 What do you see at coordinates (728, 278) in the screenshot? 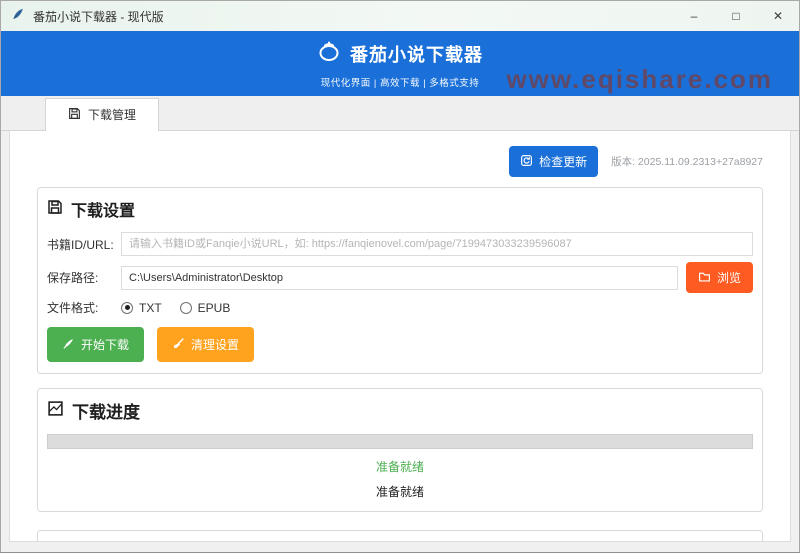
I see `browse-label: 浏览` at bounding box center [728, 278].